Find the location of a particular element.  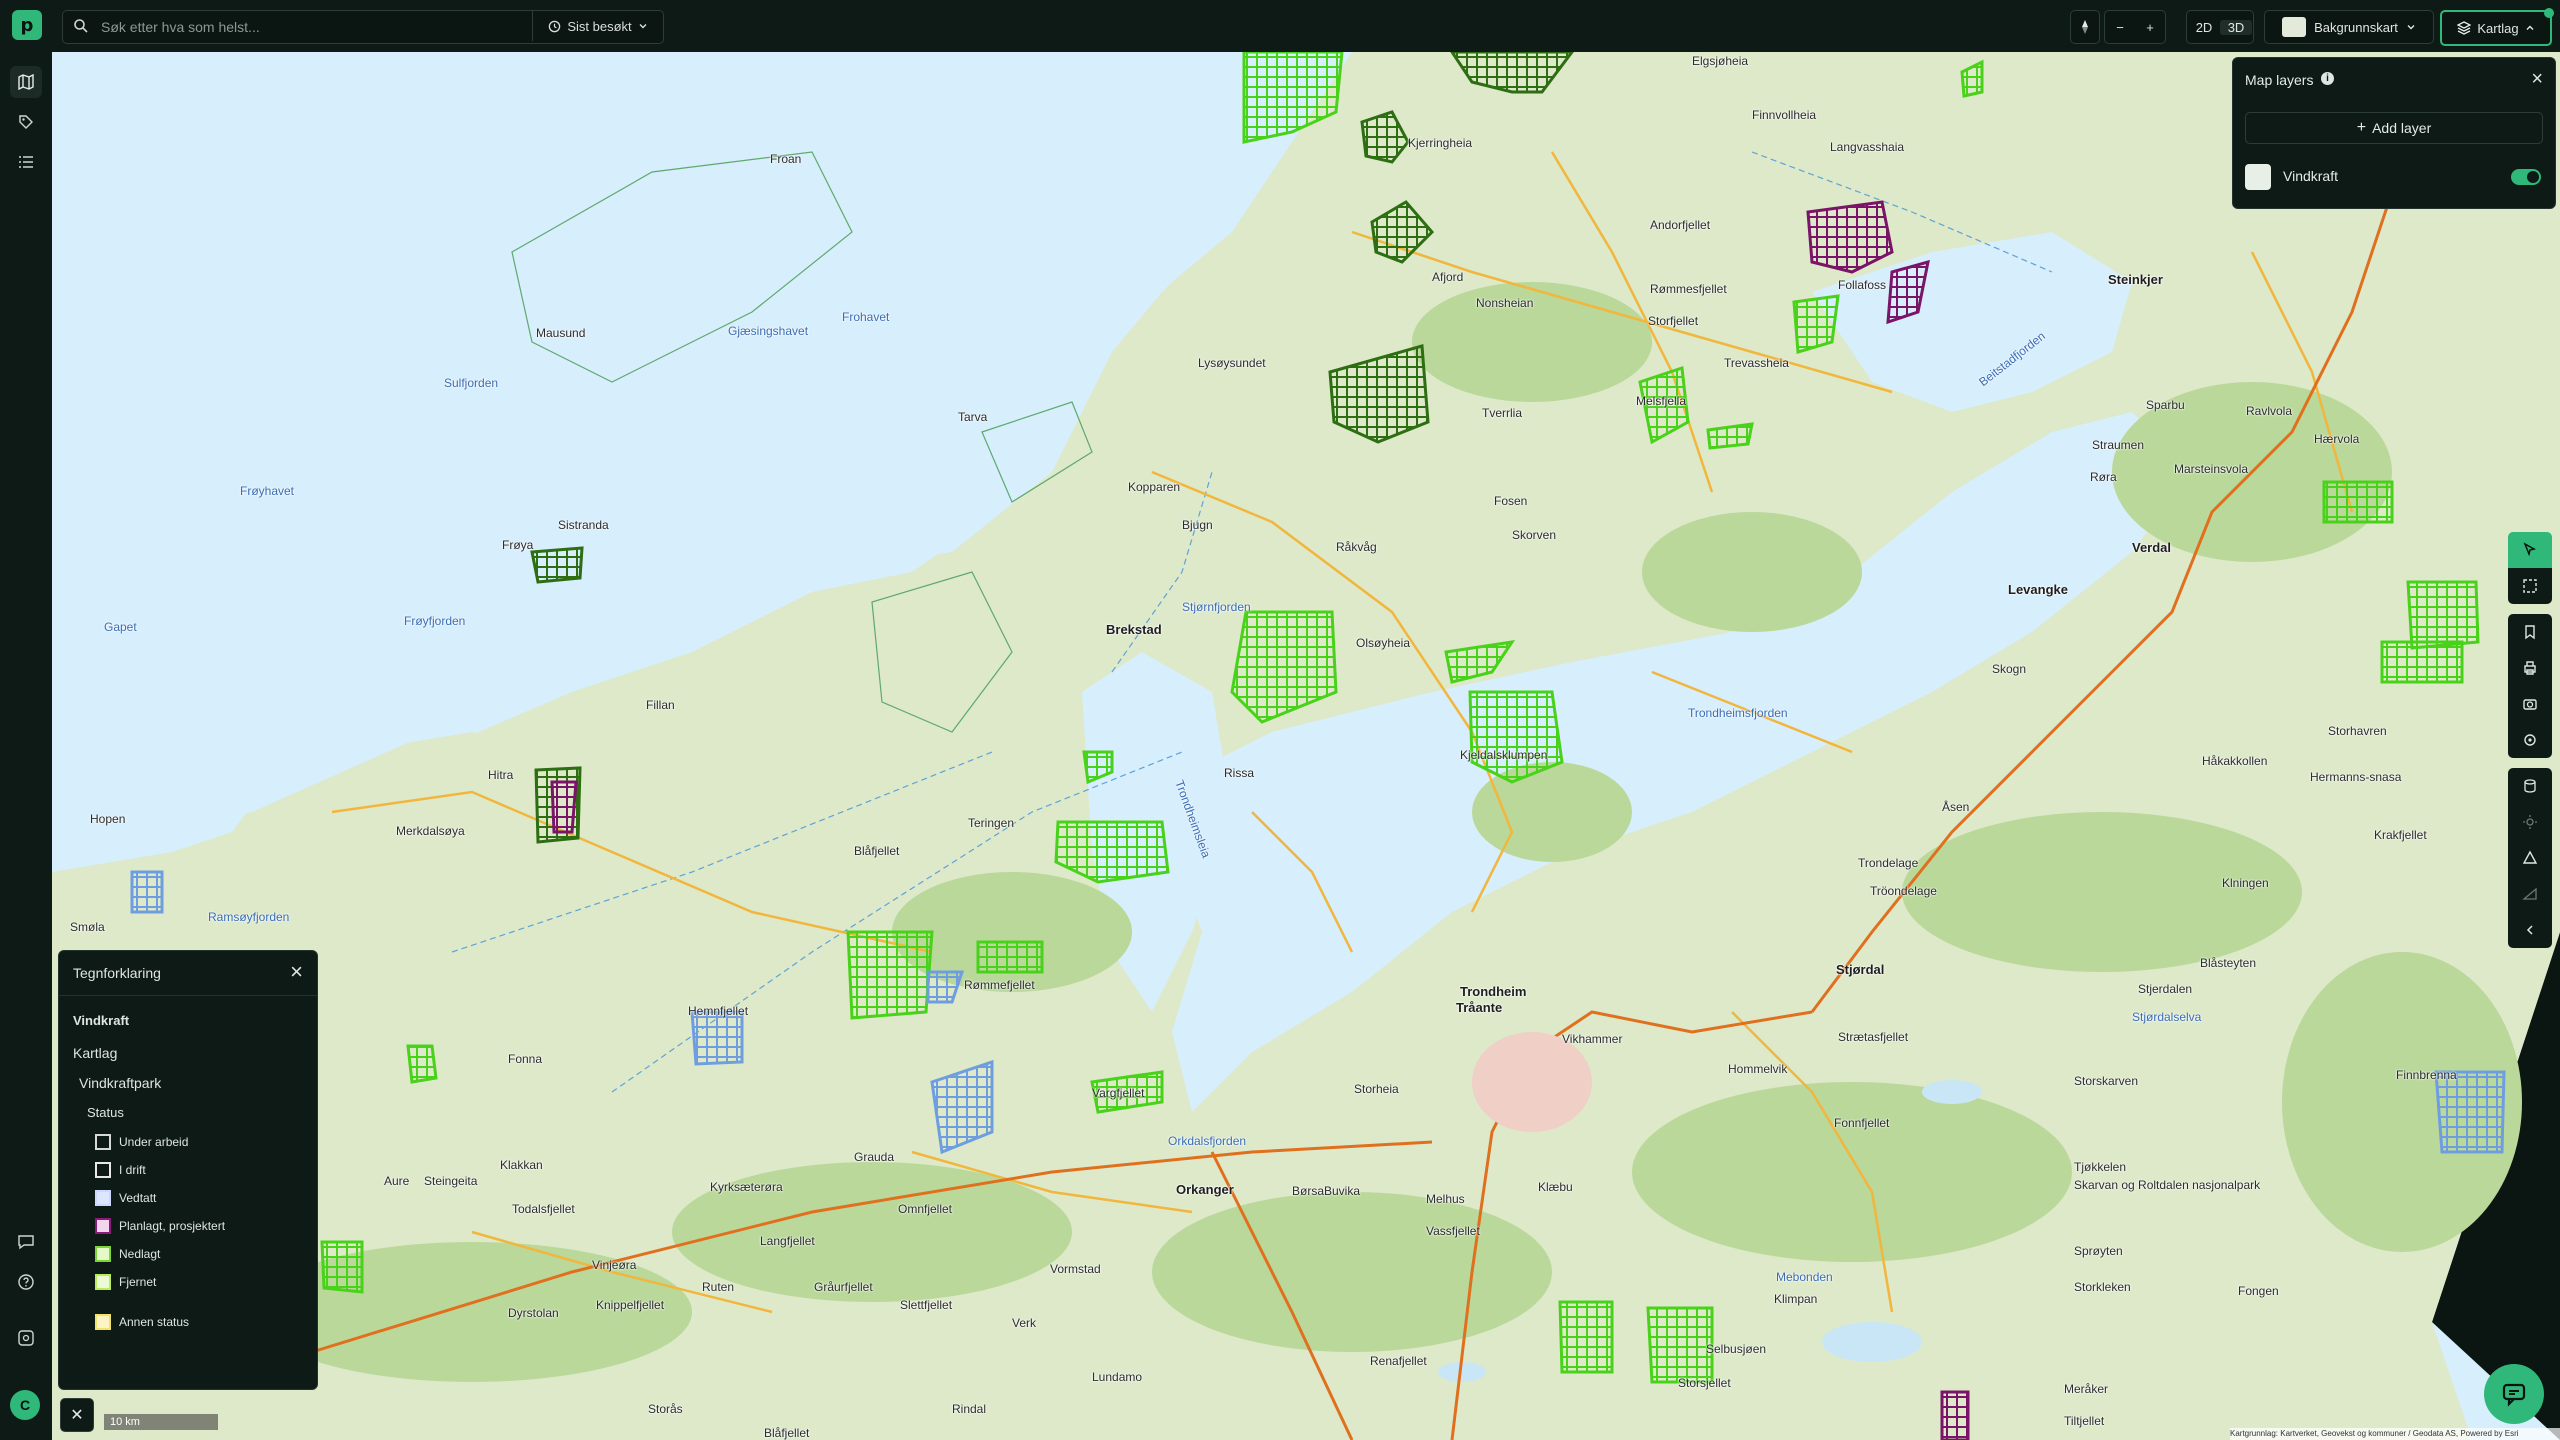

data-button is located at coordinates (2530, 786).